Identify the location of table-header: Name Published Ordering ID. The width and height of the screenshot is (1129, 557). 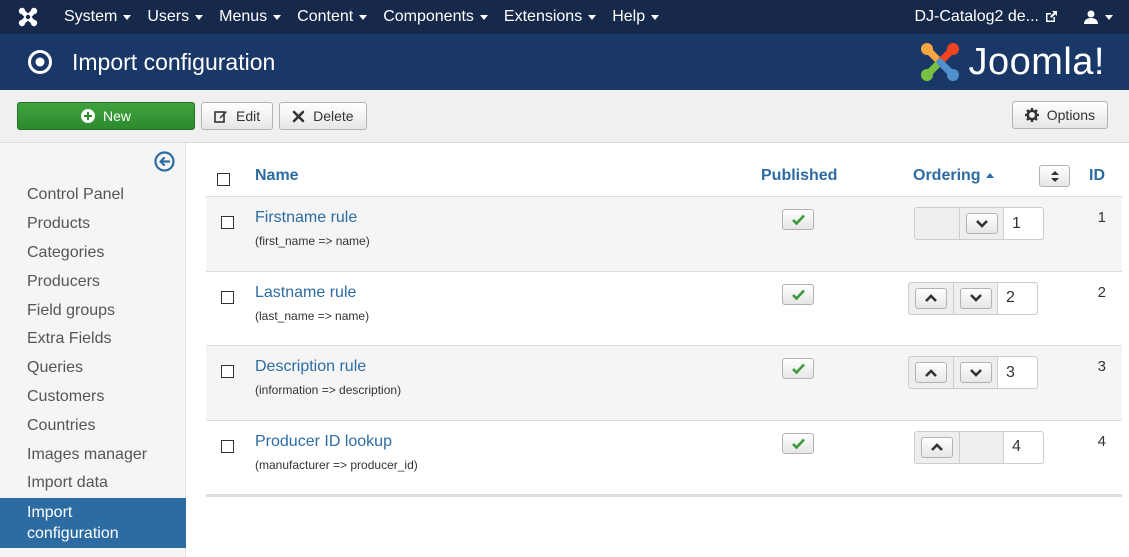
(664, 176).